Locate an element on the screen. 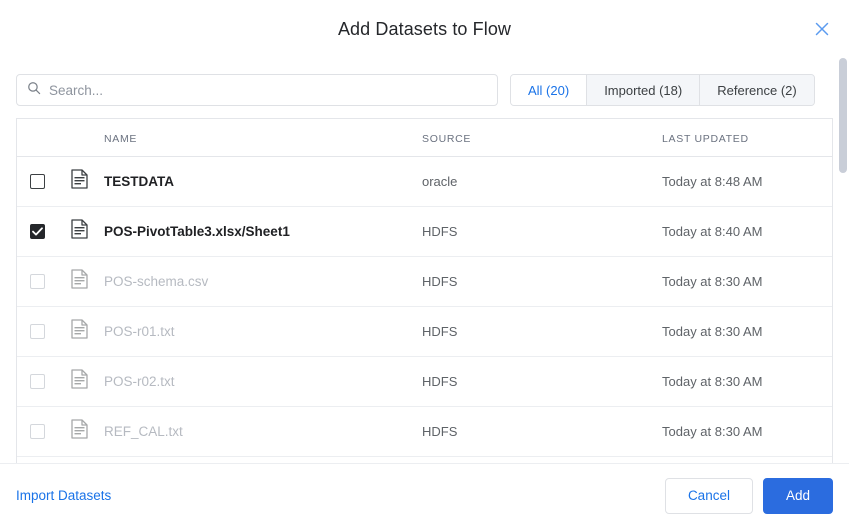  table-row: POS-schema.csv HDFS Today at 8:30 AM is located at coordinates (424, 282).